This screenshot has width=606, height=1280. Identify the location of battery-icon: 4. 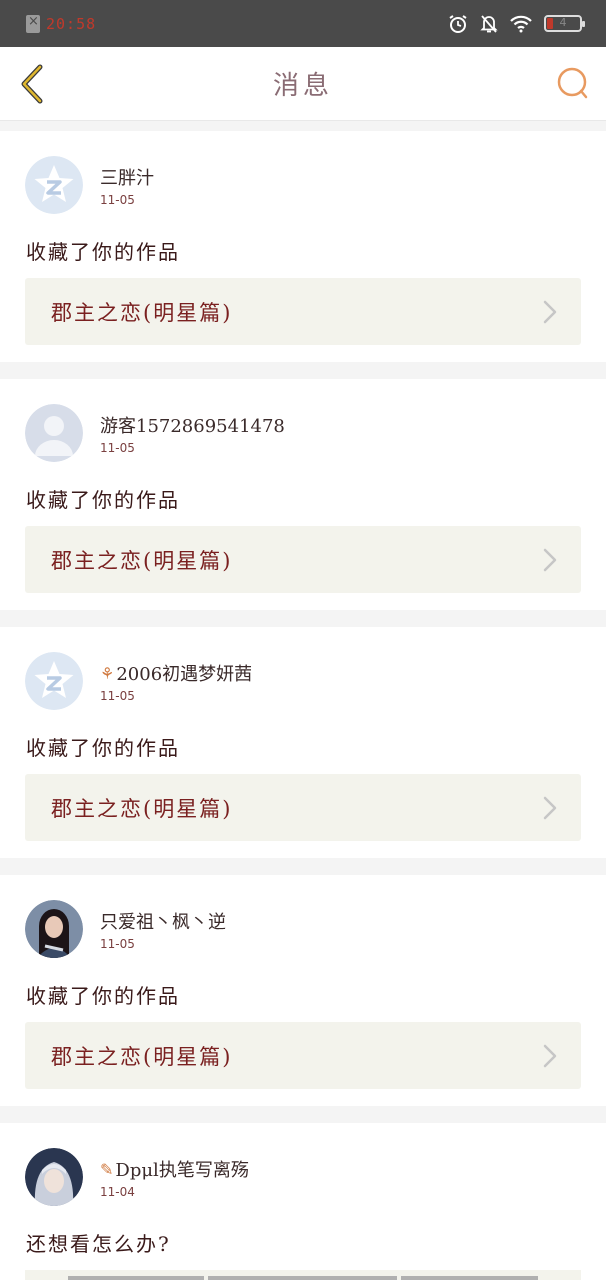
(564, 23).